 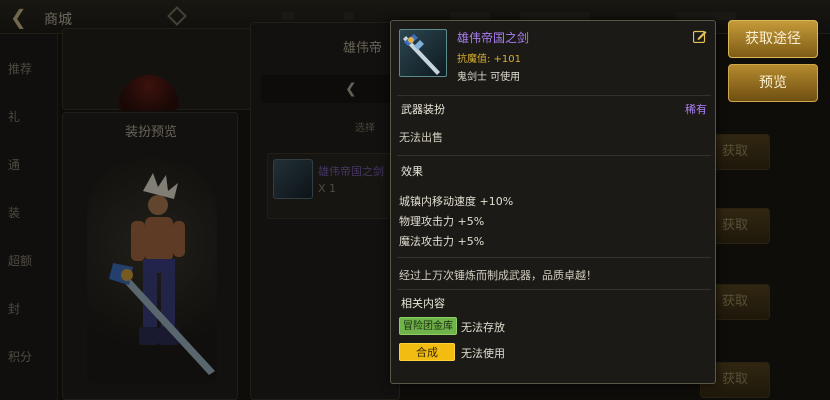 I want to click on effect-line: 物理攻击力 +5%, so click(x=442, y=221).